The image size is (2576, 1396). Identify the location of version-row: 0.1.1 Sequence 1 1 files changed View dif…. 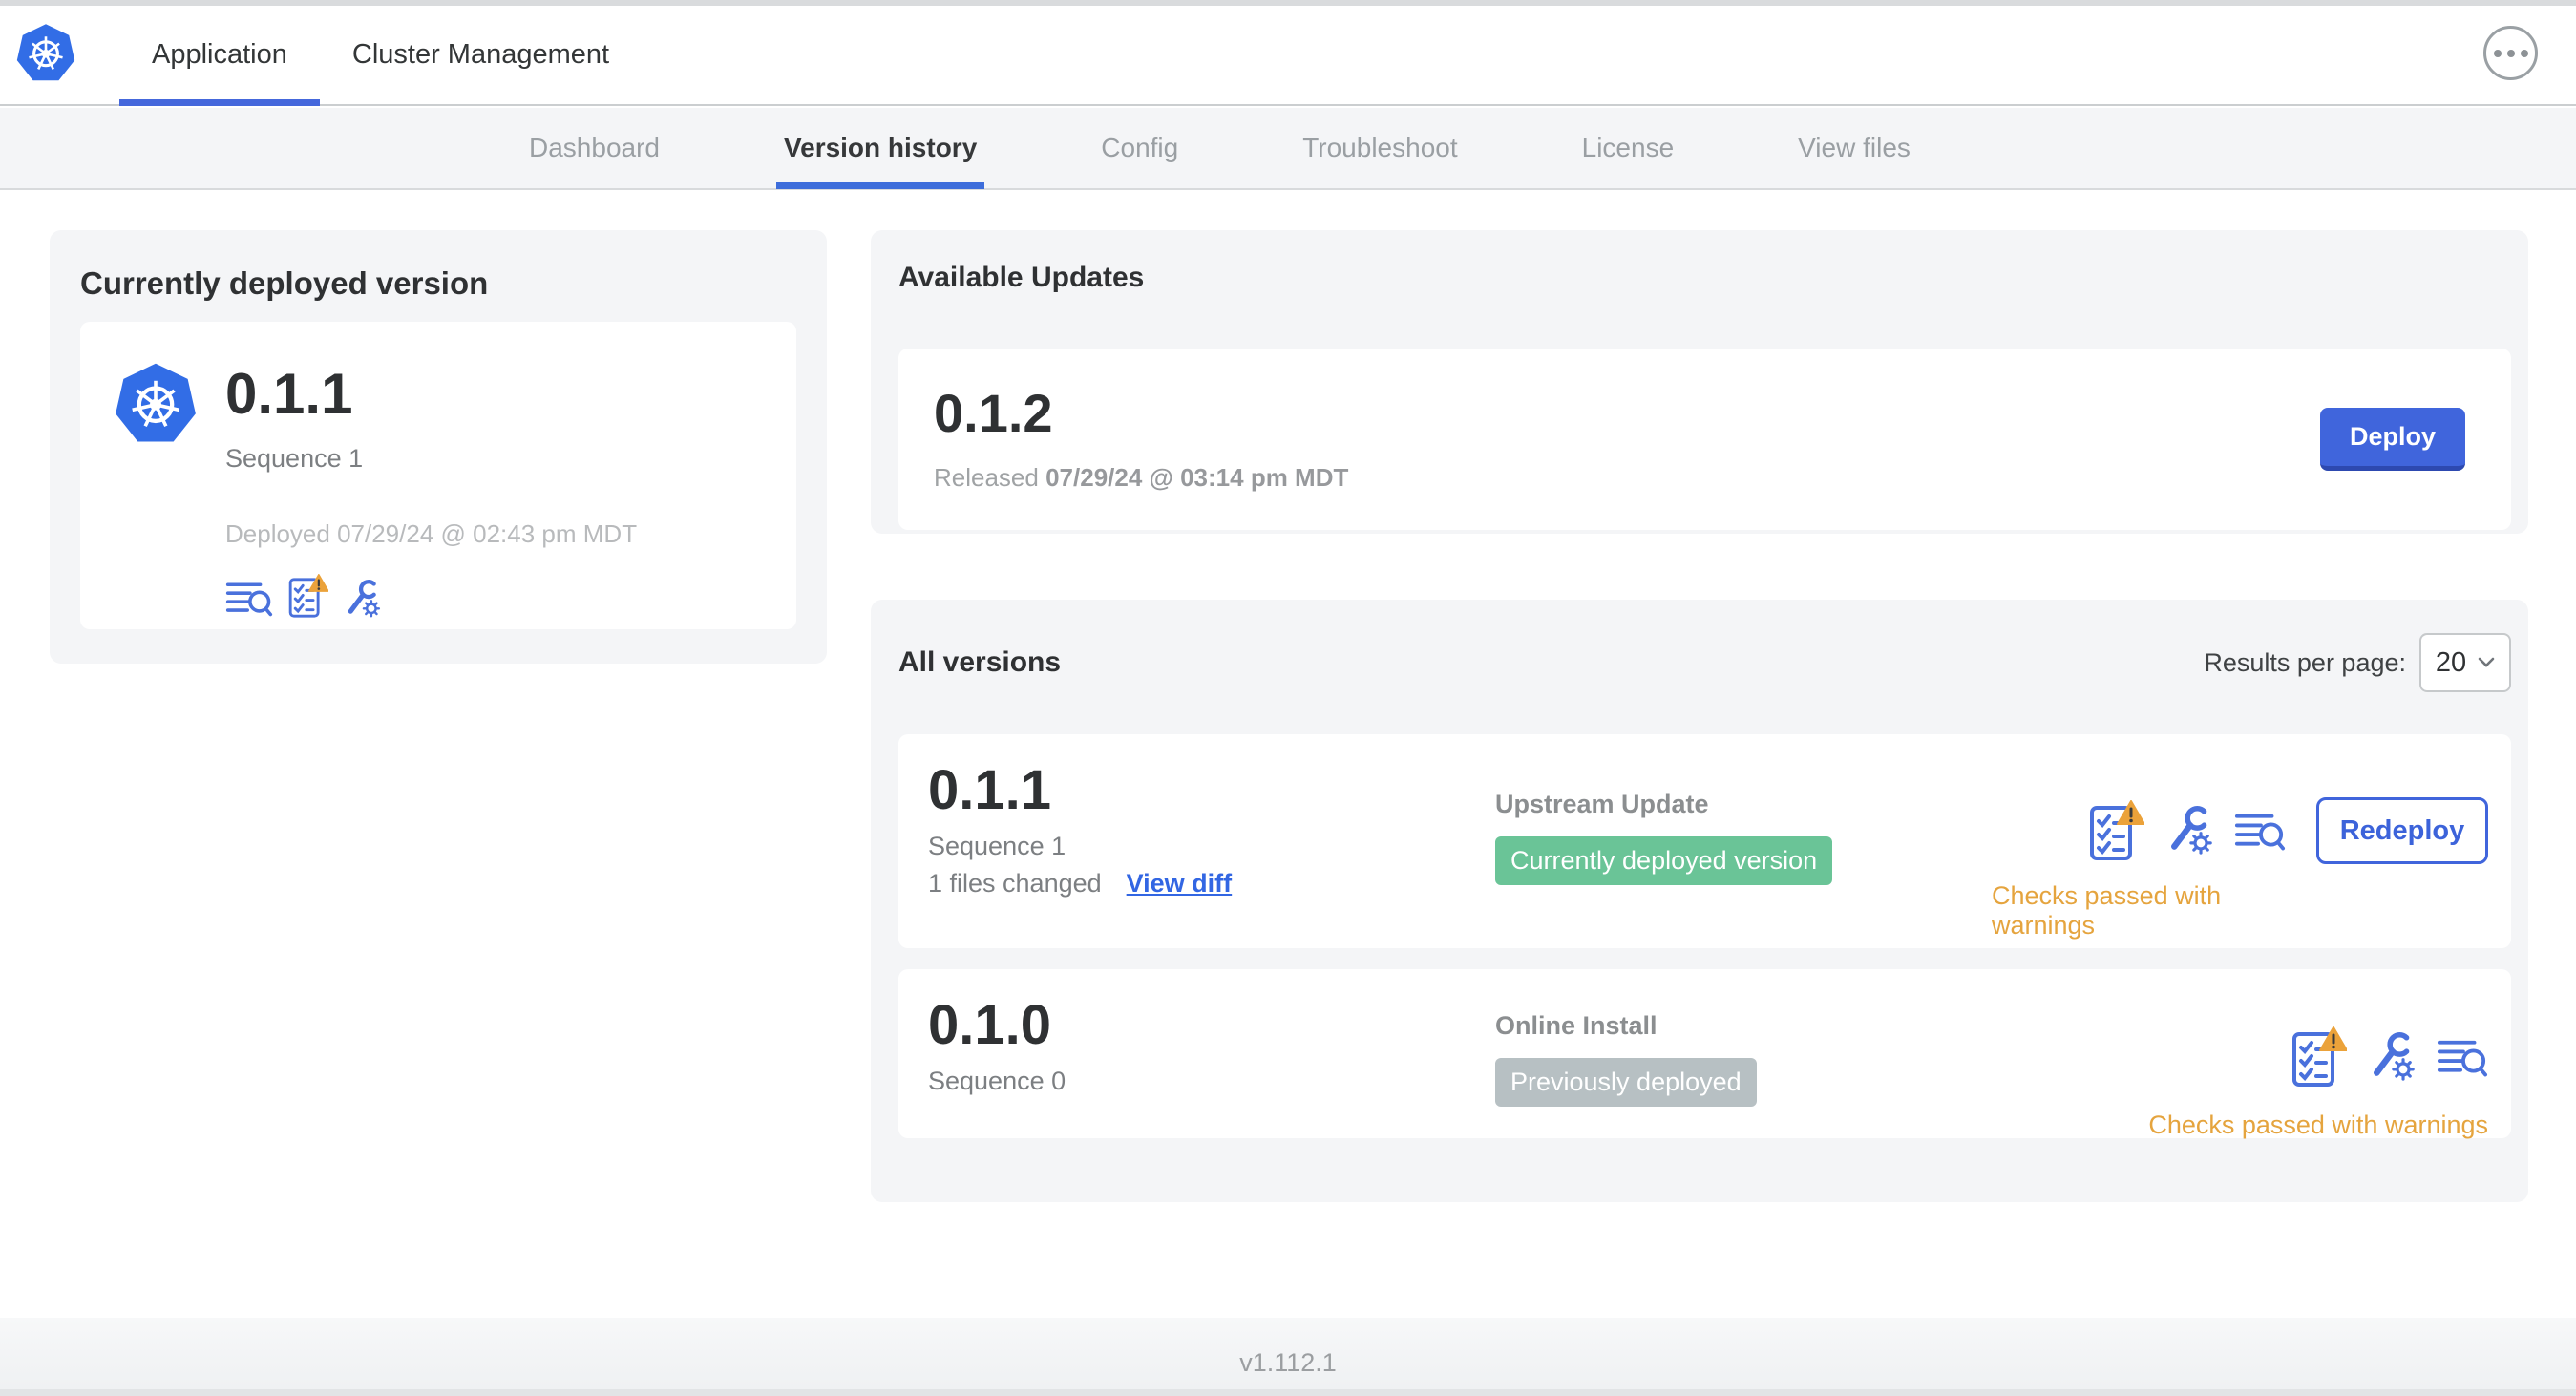
(1704, 841).